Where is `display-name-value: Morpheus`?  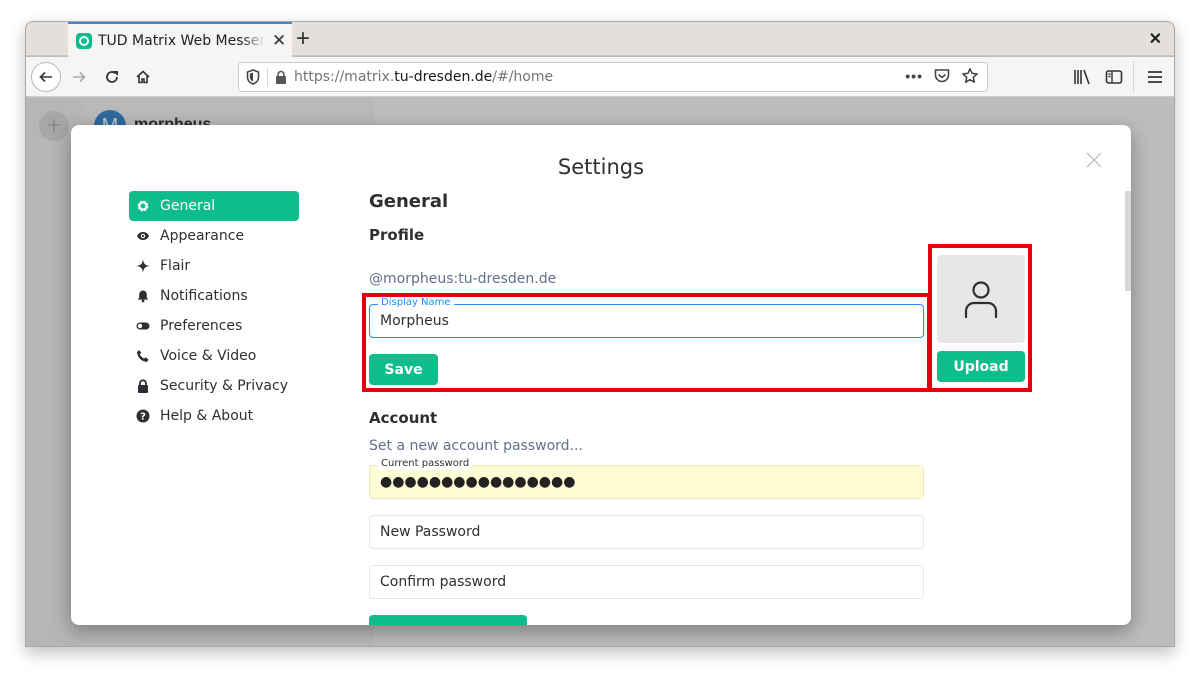
display-name-value: Morpheus is located at coordinates (414, 321).